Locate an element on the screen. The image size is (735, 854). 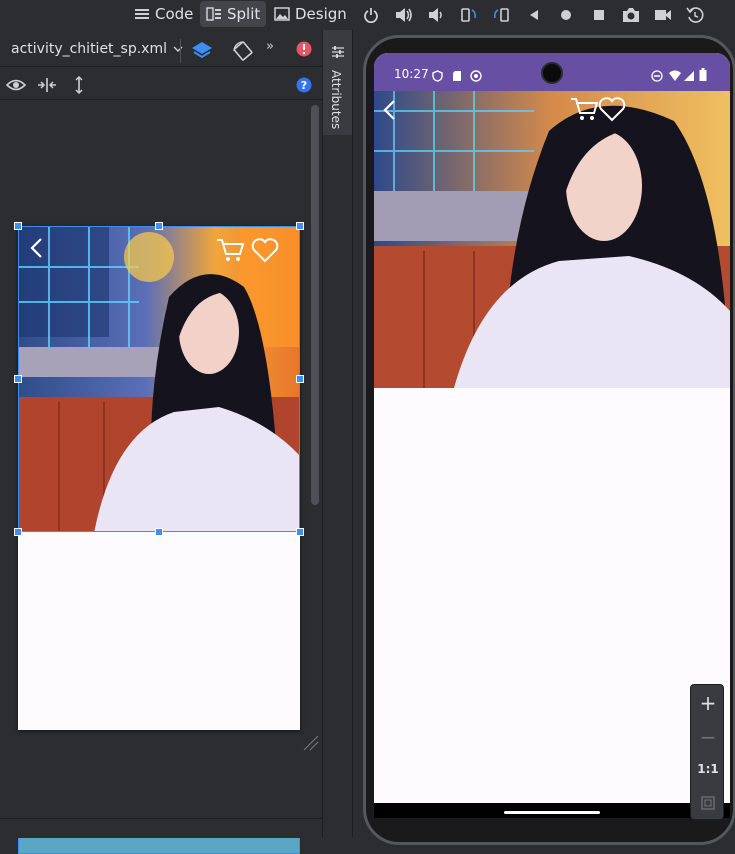
zoom-actual-size-button: 1:1 is located at coordinates (708, 769).